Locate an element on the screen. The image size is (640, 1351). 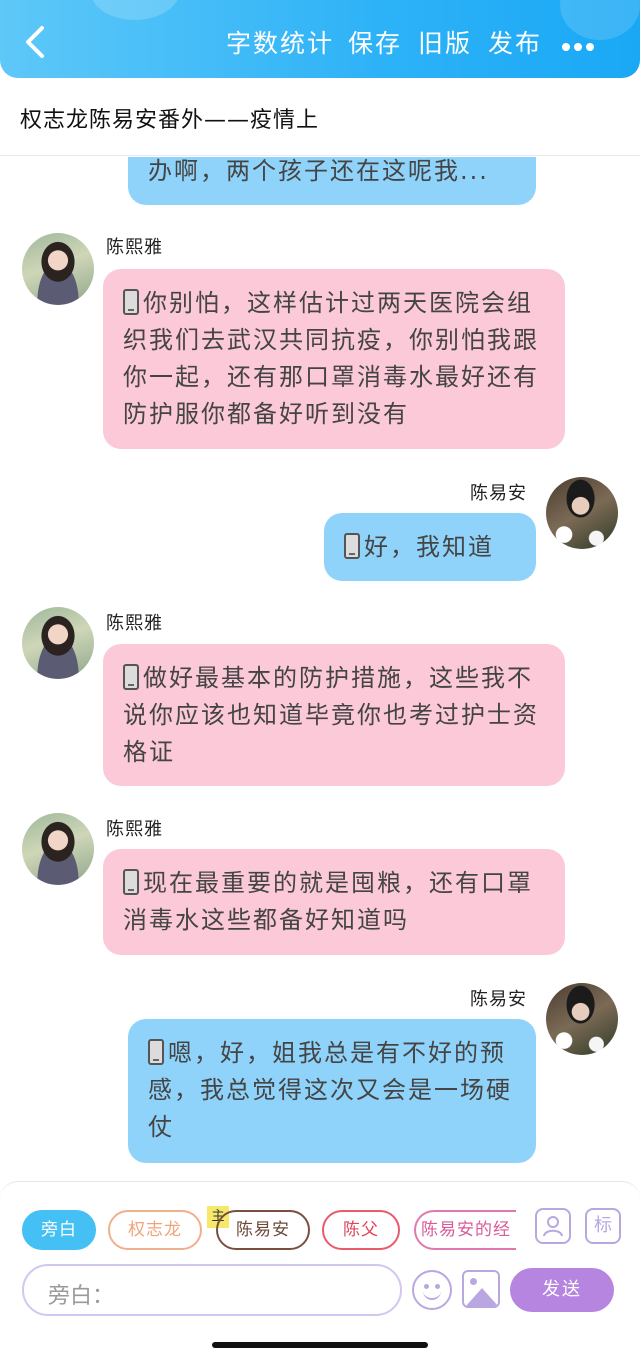
message-text: 好，我知道 is located at coordinates (429, 547).